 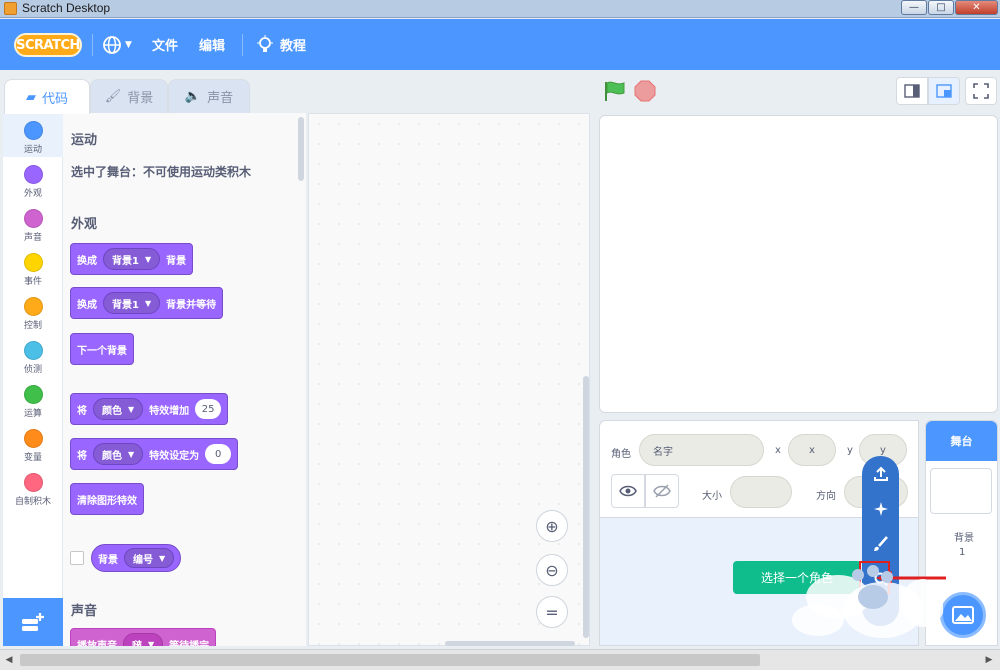 I want to click on sound-dropdown: 啵 ▼, so click(x=143, y=639).